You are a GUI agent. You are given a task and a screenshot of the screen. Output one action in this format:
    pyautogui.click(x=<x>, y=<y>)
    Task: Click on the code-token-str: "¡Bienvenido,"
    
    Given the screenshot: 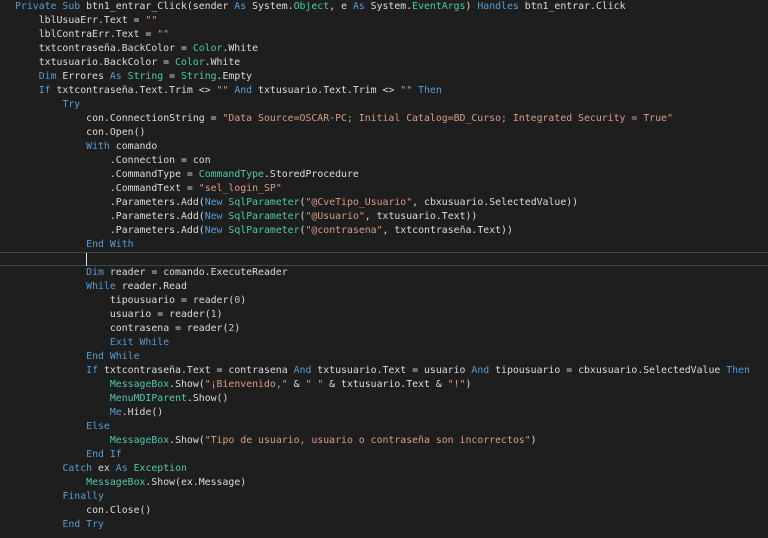 What is the action you would take?
    pyautogui.click(x=246, y=384)
    